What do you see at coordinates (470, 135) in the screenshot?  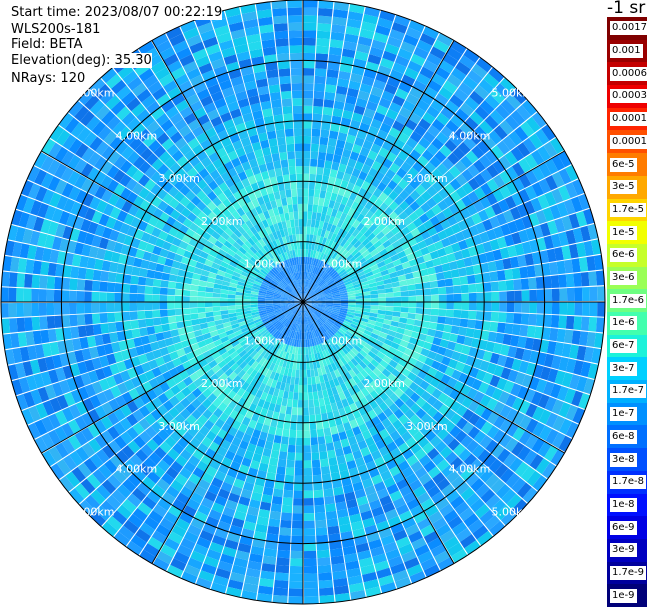 I see `range-ring-label: 4.00km` at bounding box center [470, 135].